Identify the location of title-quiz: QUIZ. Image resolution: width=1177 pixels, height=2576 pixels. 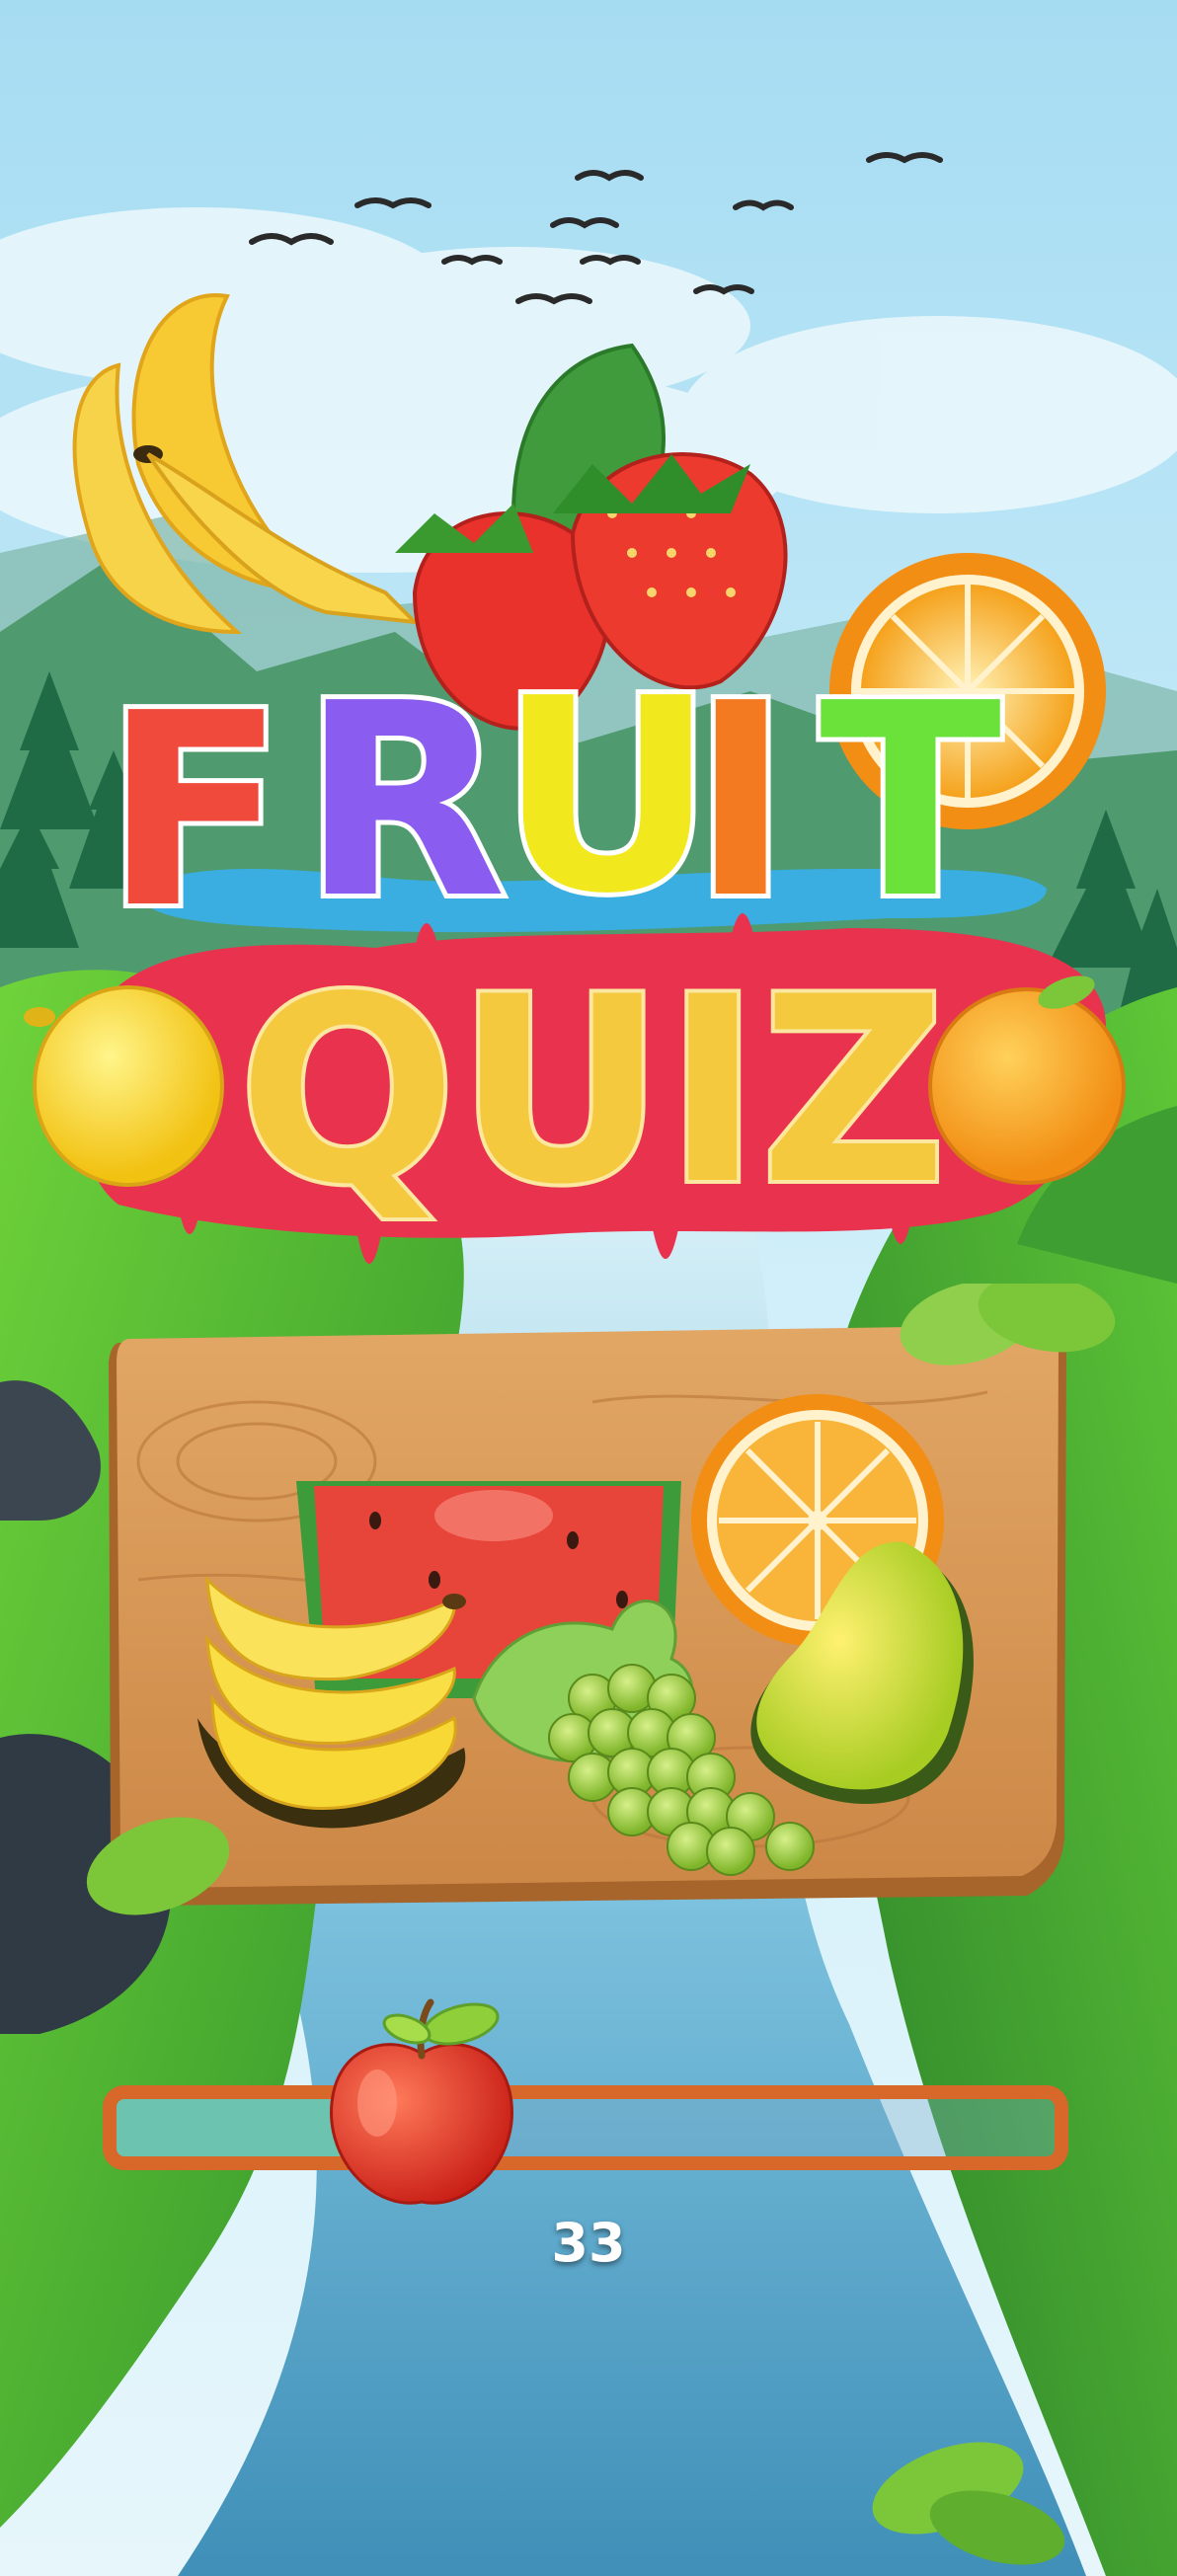
(592, 1092).